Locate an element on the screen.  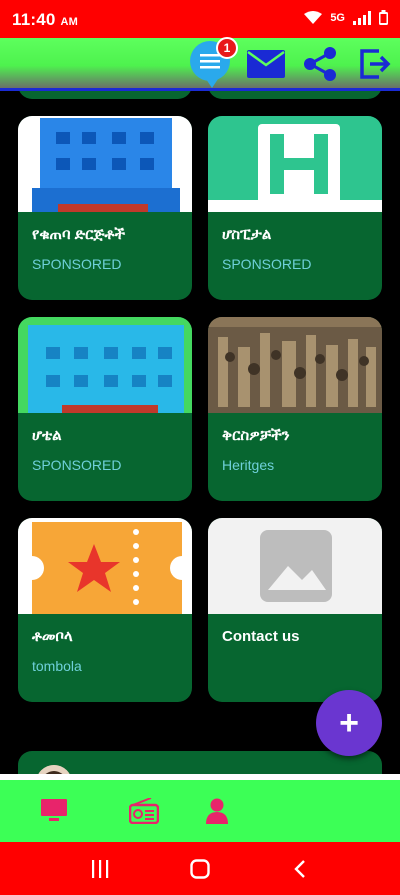
hotel-image is located at coordinates (105, 365).